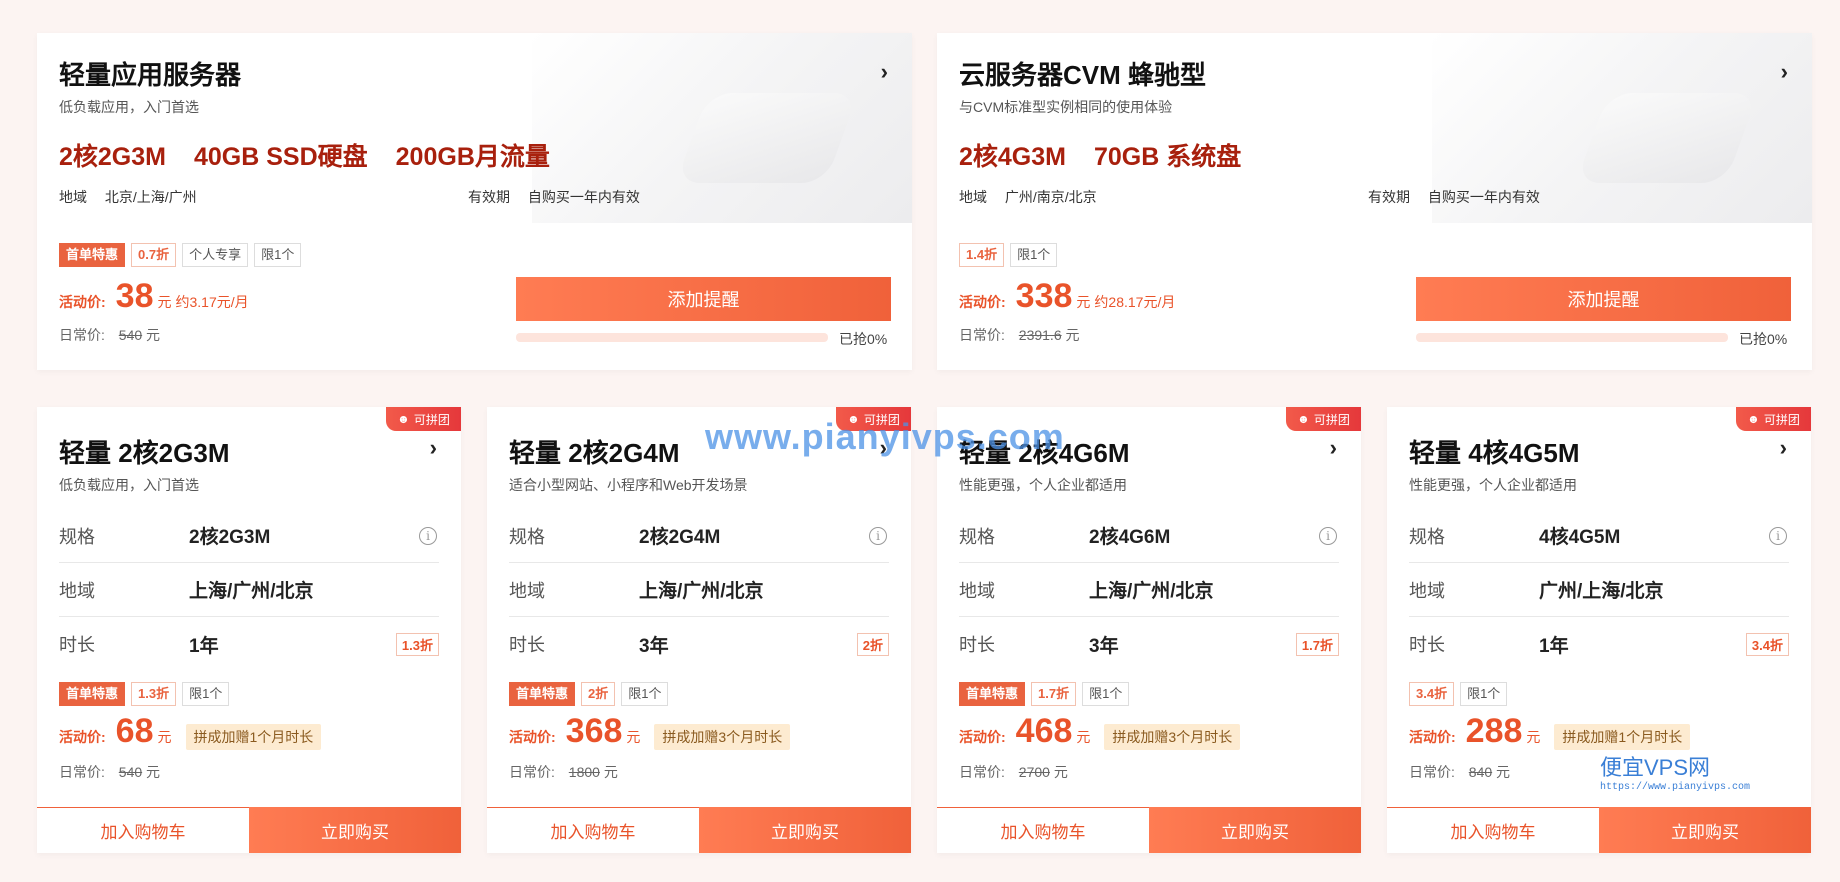  I want to click on price-row: 活动价: 468 元 拼成加赠3个月时长, so click(1100, 731).